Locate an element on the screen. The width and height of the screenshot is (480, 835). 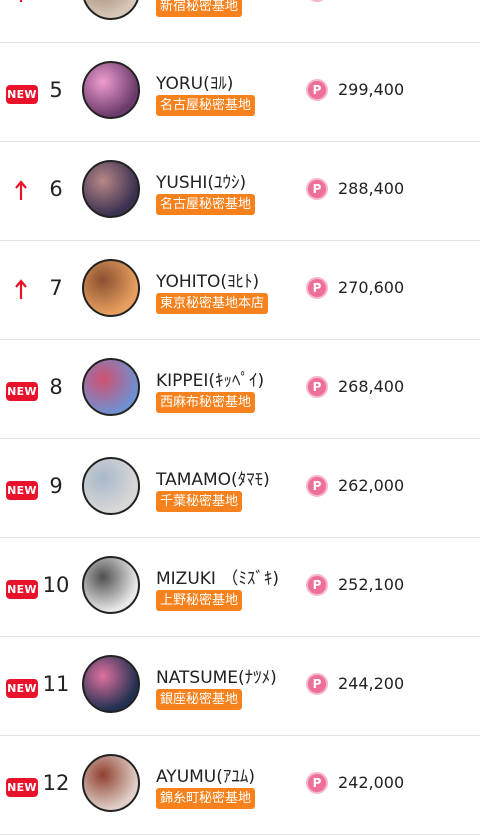
rank-number: 4 is located at coordinates (56, 1).